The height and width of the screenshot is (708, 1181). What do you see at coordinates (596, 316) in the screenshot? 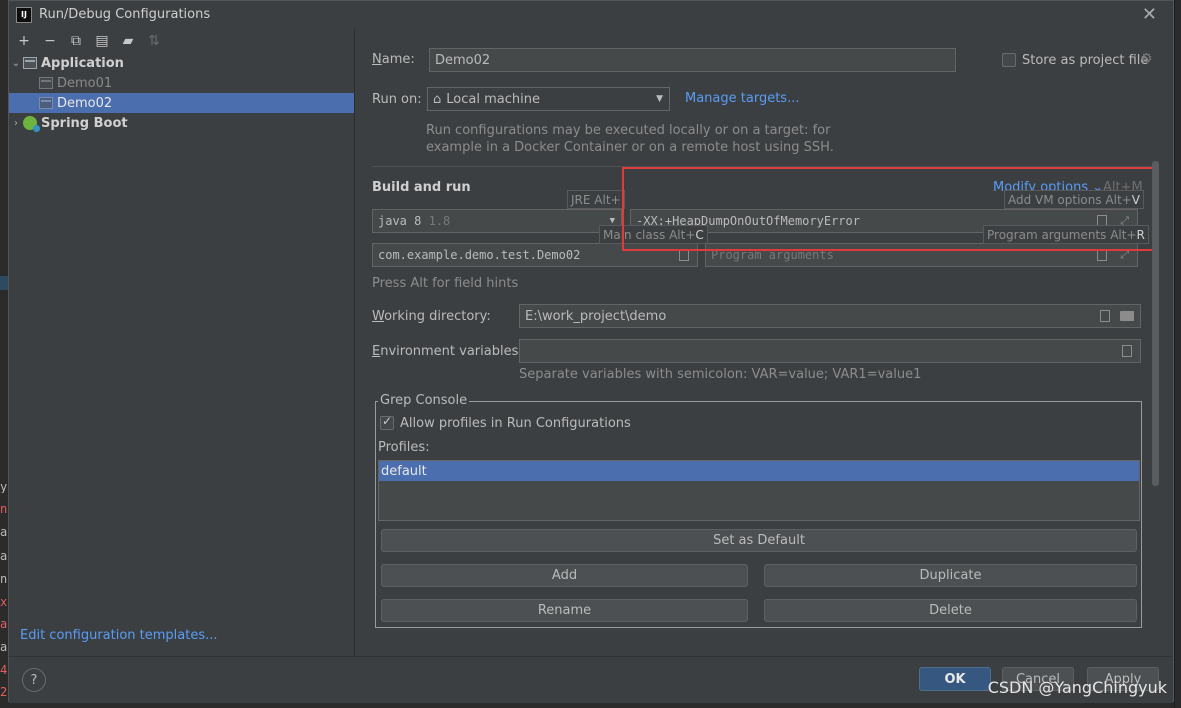
I see `working-directory-value: E:\work_project\demo` at bounding box center [596, 316].